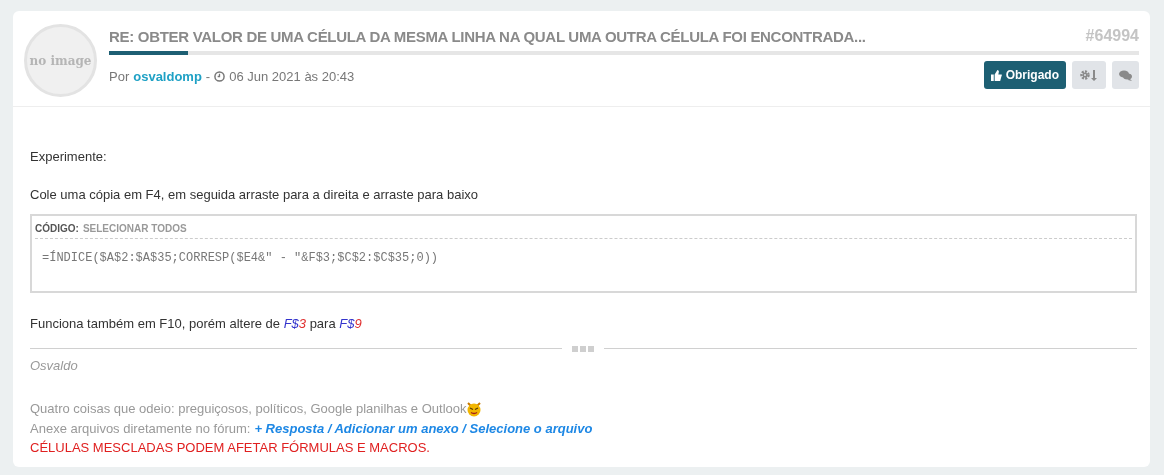 This screenshot has width=1164, height=475. I want to click on select-all-link: SELECIONAR TODOS, so click(134, 228).